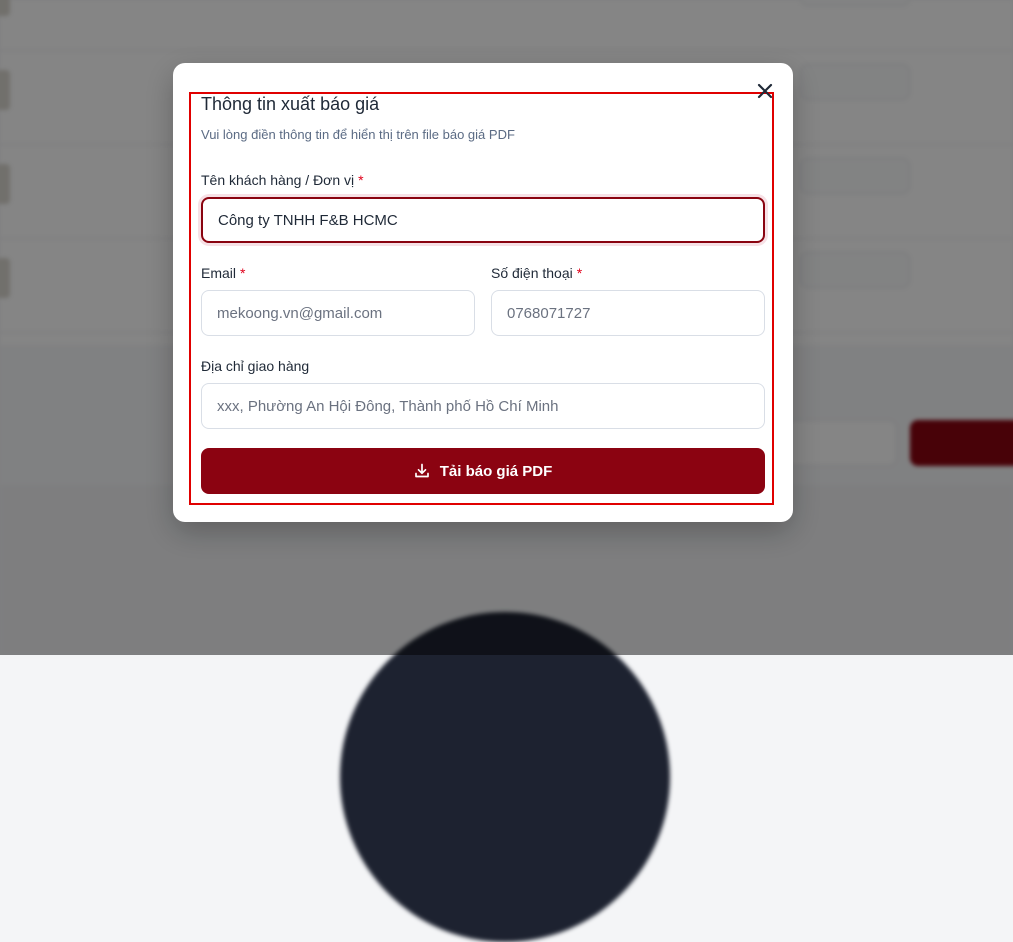  Describe the element at coordinates (483, 220) in the screenshot. I see `customer-name-input` at that location.